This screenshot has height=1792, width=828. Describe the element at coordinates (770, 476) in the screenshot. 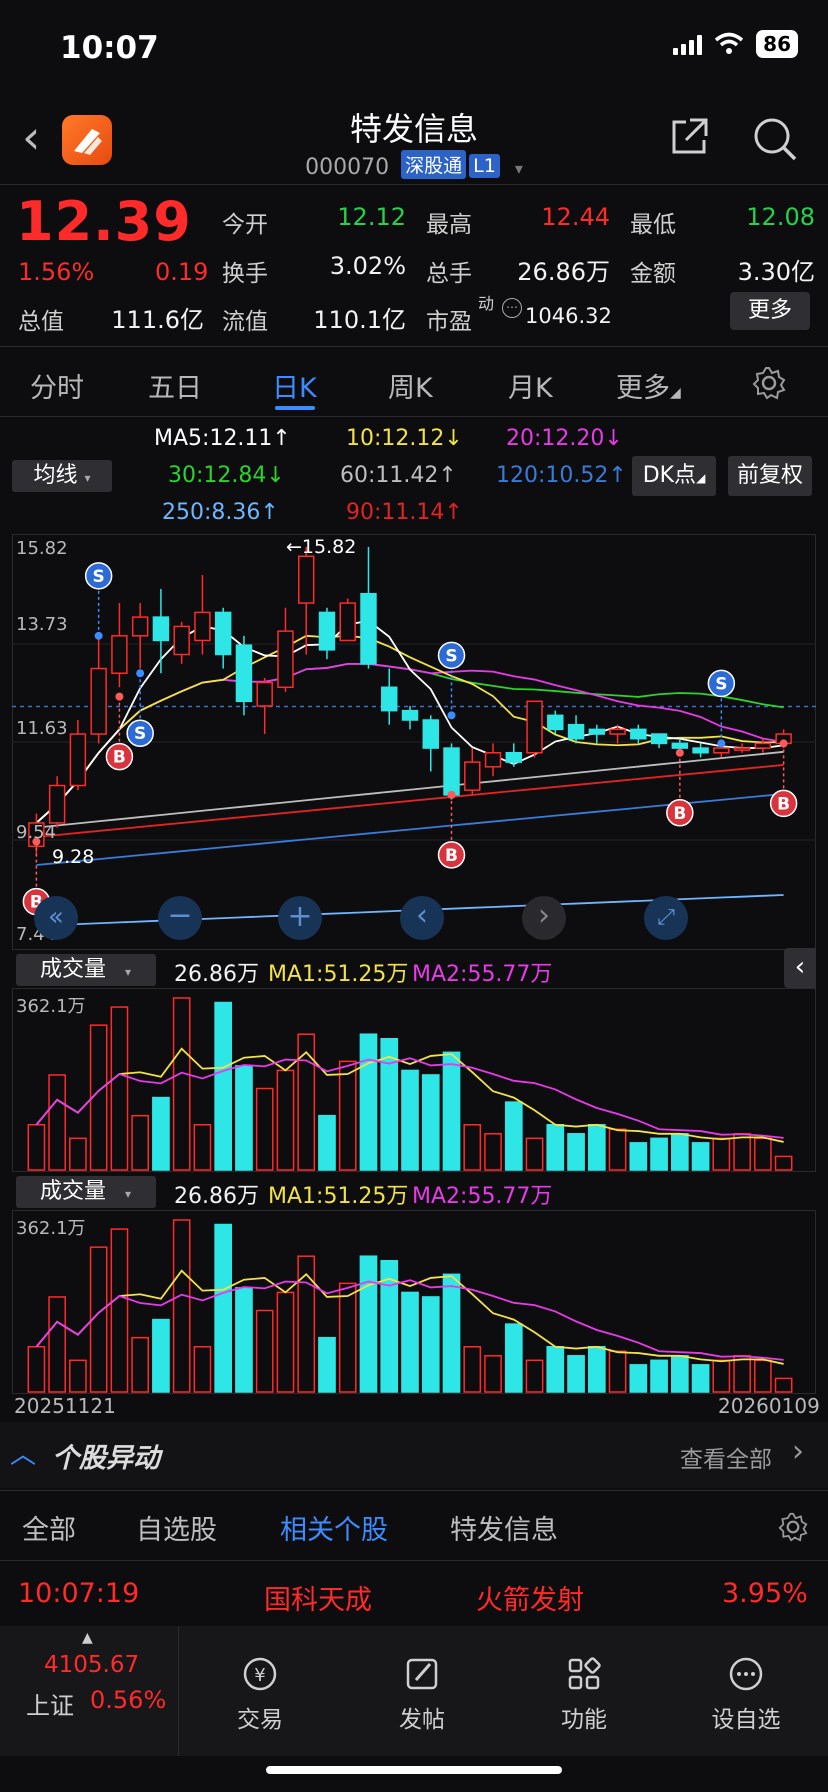

I see `adjust-button: 前复权` at that location.